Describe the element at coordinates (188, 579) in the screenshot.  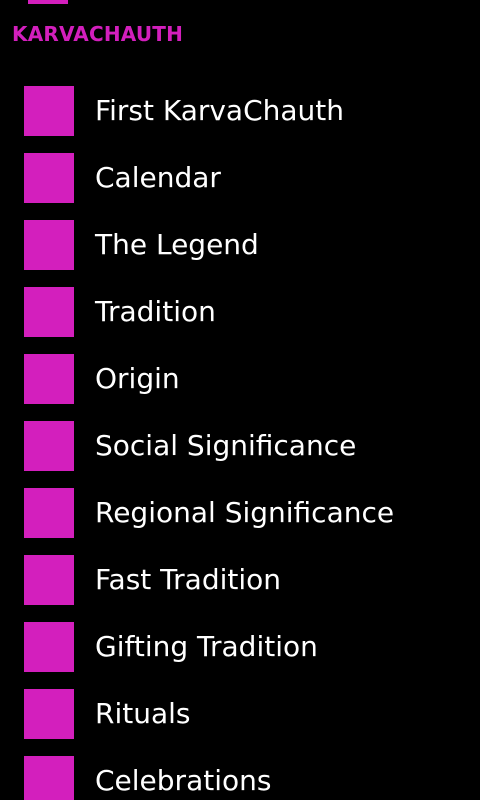
I see `menu-item-label: Fast Tradition` at that location.